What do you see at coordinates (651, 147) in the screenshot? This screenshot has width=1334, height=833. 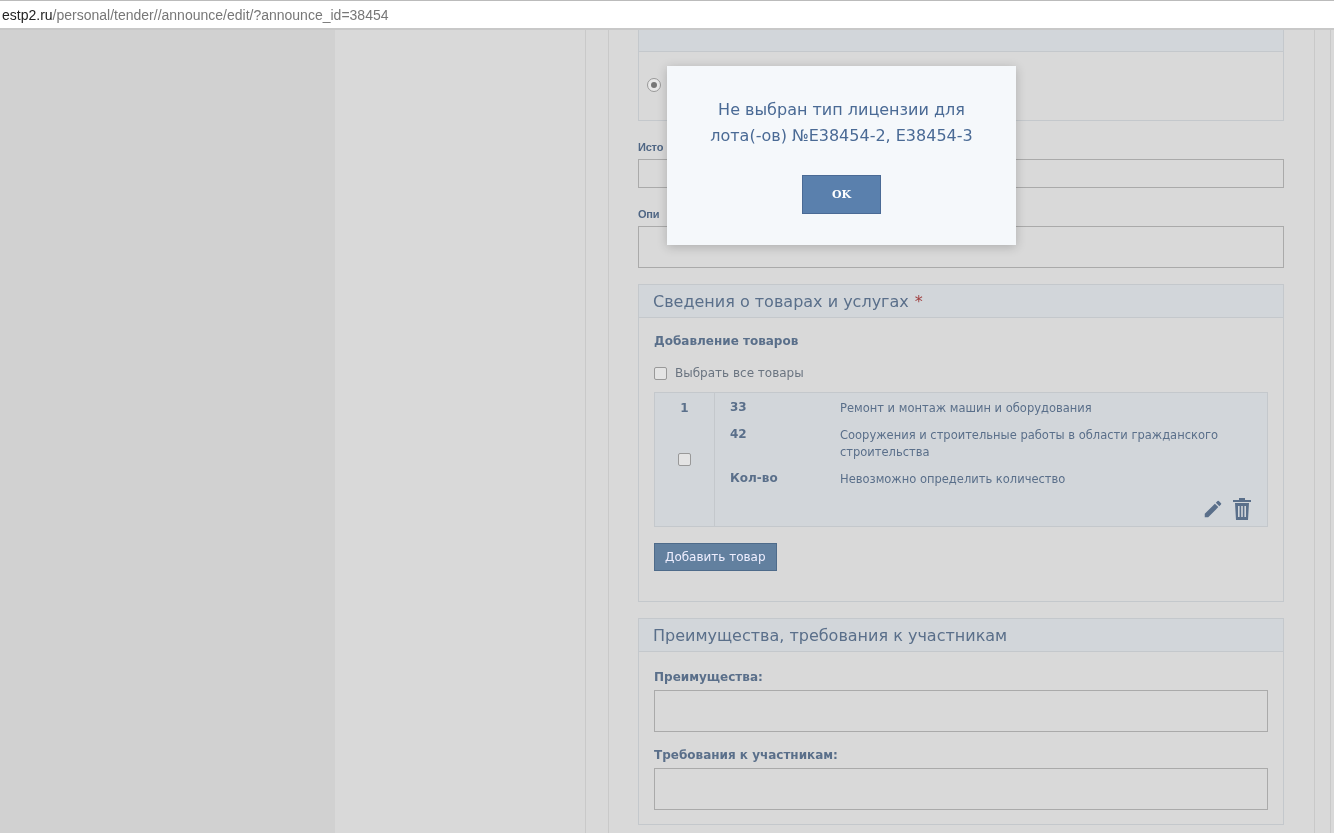 I see `field-label: Исто` at bounding box center [651, 147].